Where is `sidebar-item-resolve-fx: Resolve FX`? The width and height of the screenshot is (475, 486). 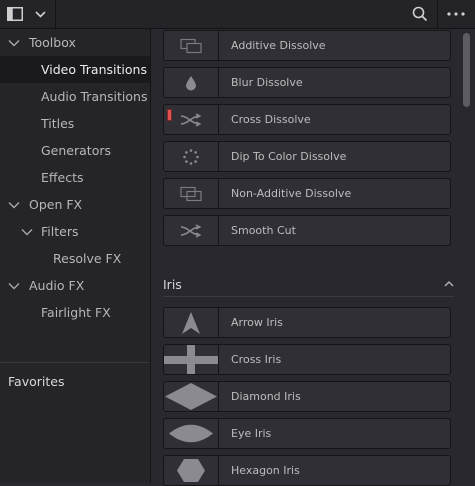 sidebar-item-resolve-fx: Resolve FX is located at coordinates (75, 258).